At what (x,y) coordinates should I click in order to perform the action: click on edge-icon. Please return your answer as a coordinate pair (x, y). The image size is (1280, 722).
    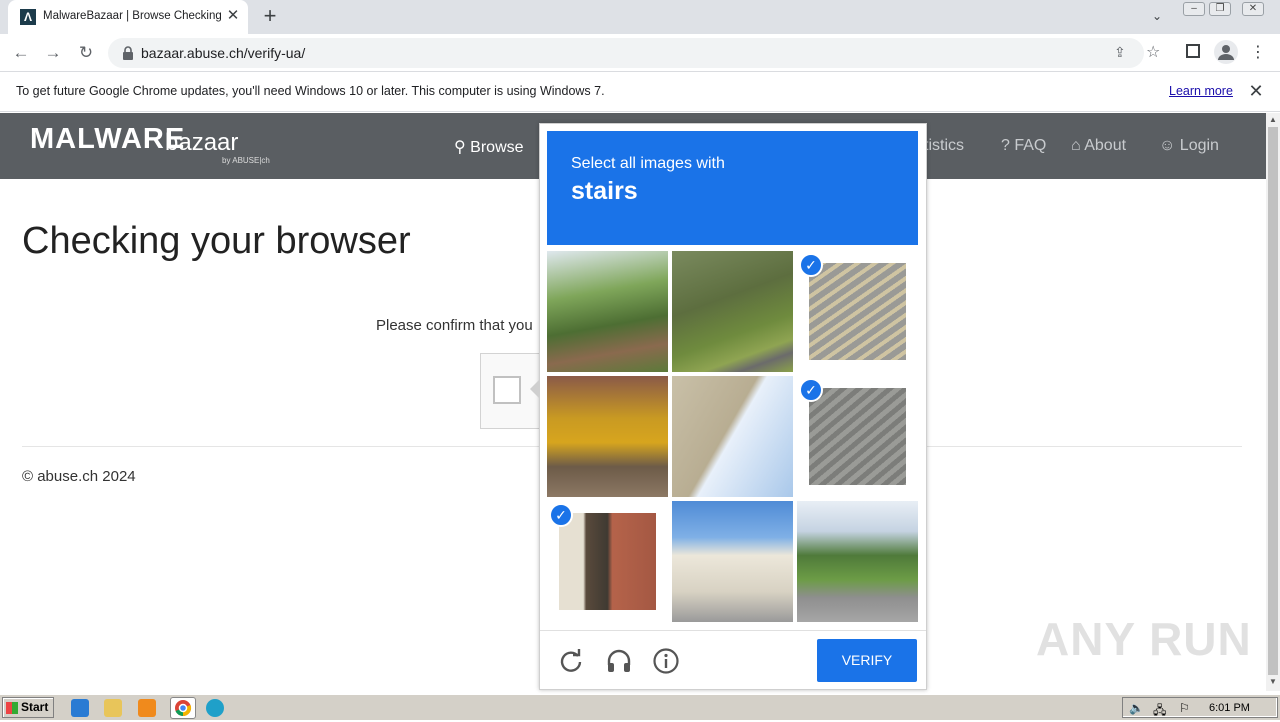
    Looking at the image, I should click on (215, 708).